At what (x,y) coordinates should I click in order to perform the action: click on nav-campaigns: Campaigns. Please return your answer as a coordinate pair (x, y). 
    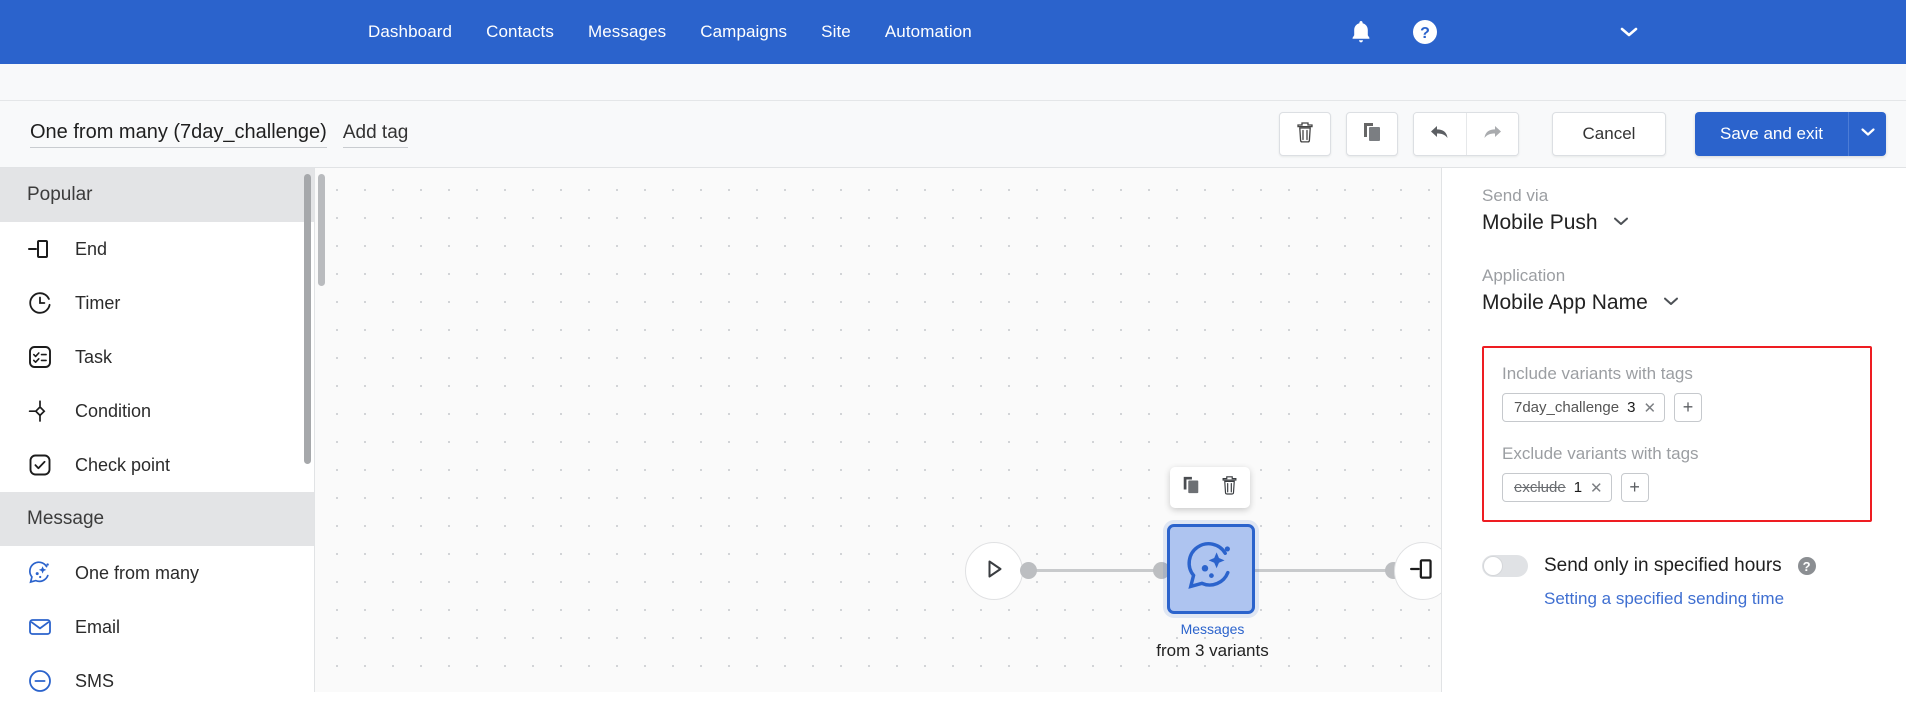
    Looking at the image, I should click on (743, 32).